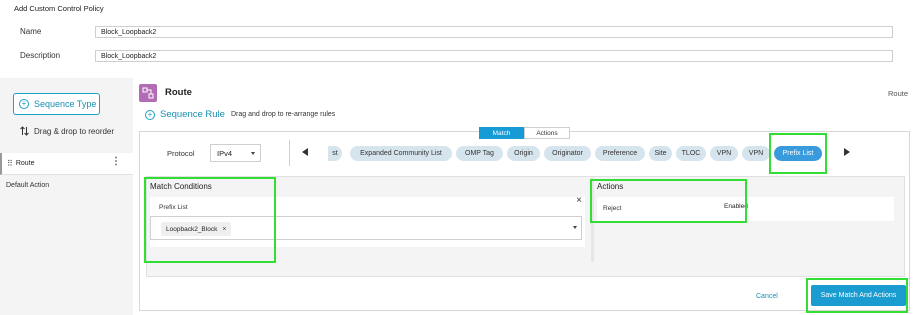  I want to click on protocol-label: Protocol, so click(181, 153).